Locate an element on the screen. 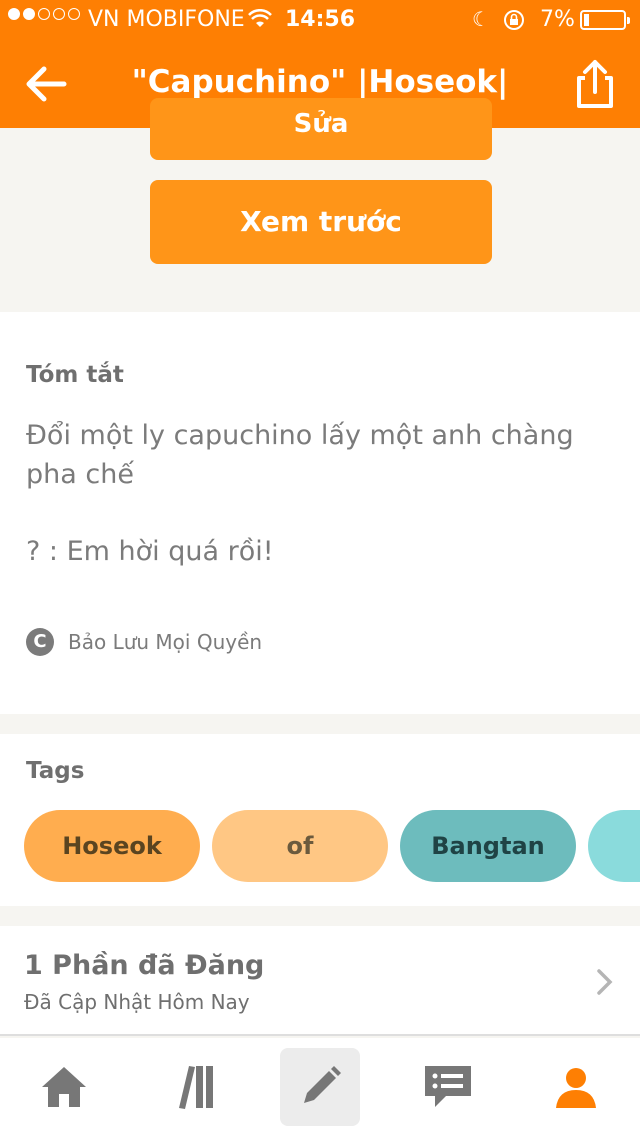 This screenshot has height=1136, width=640. copyright-notice: C Bảo Lưu Mọi Quyền is located at coordinates (144, 642).